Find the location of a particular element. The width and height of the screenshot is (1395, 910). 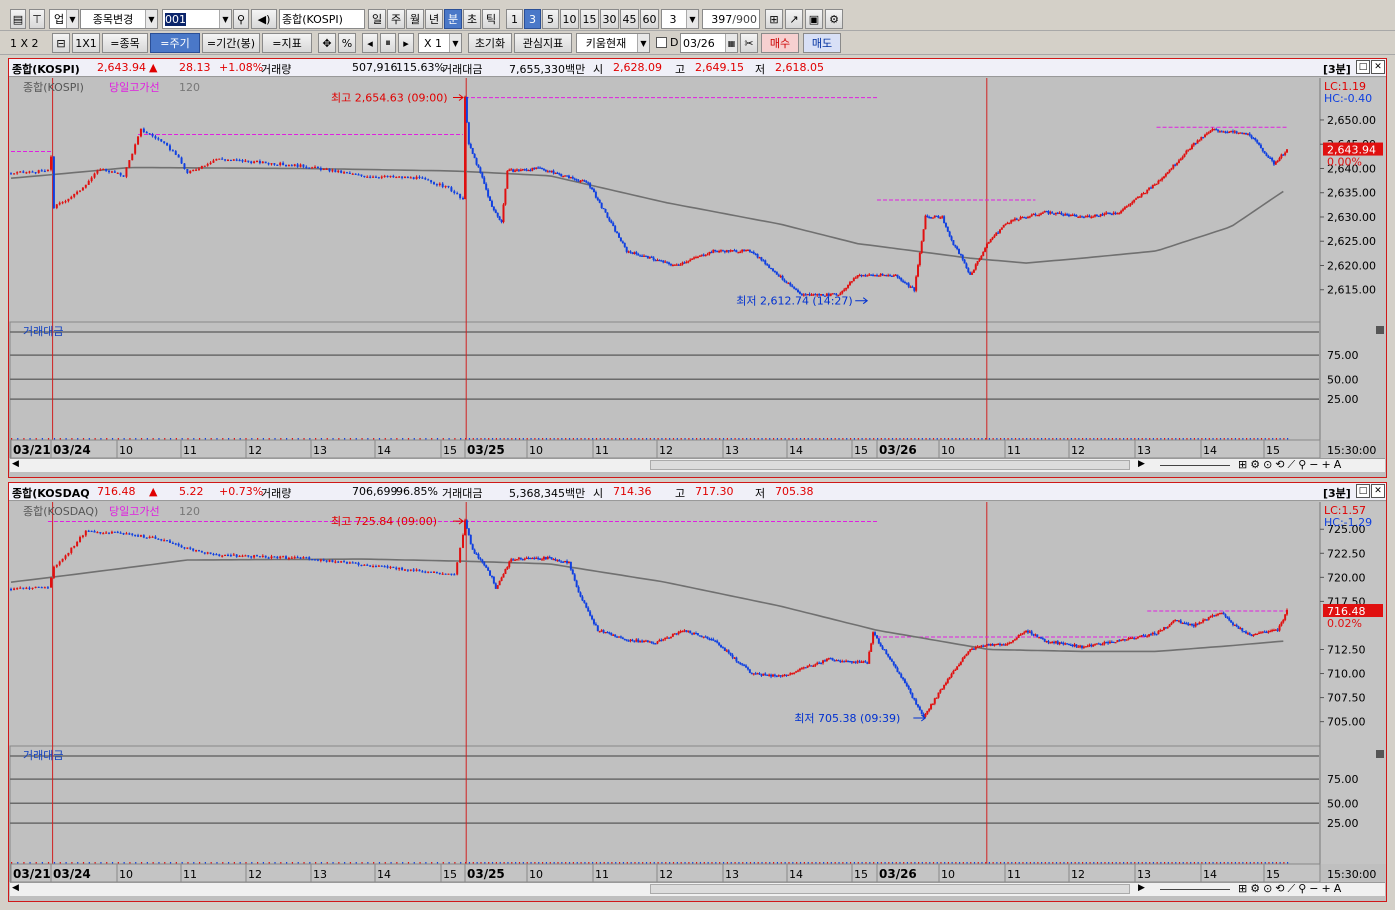

interval-select: 3 ▼ is located at coordinates (680, 19).